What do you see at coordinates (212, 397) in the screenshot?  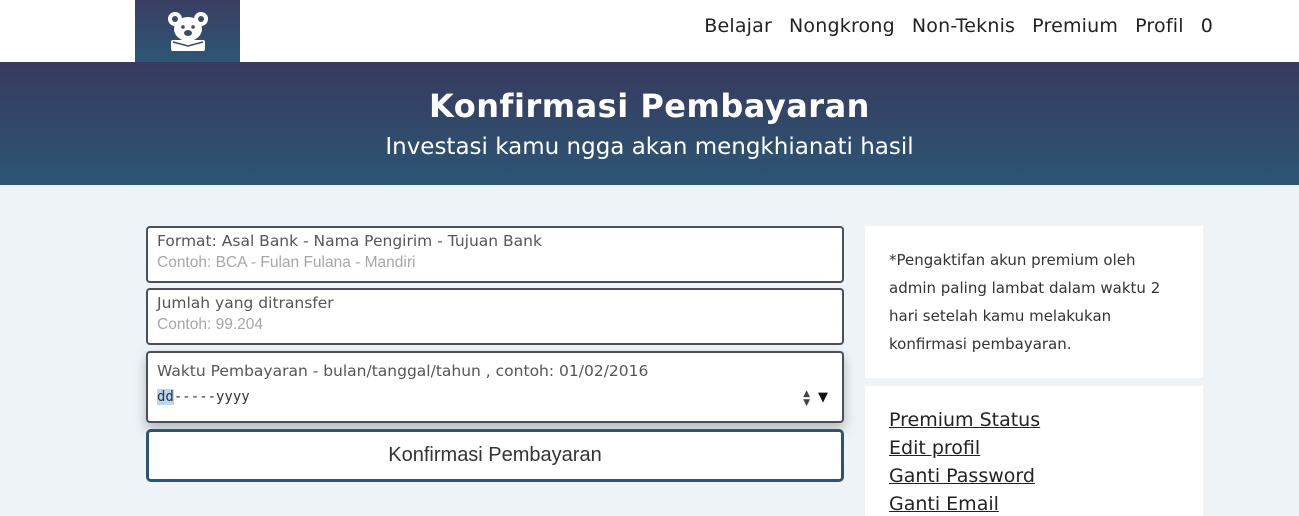 I see `date-rest-segment: -----yyyy` at bounding box center [212, 397].